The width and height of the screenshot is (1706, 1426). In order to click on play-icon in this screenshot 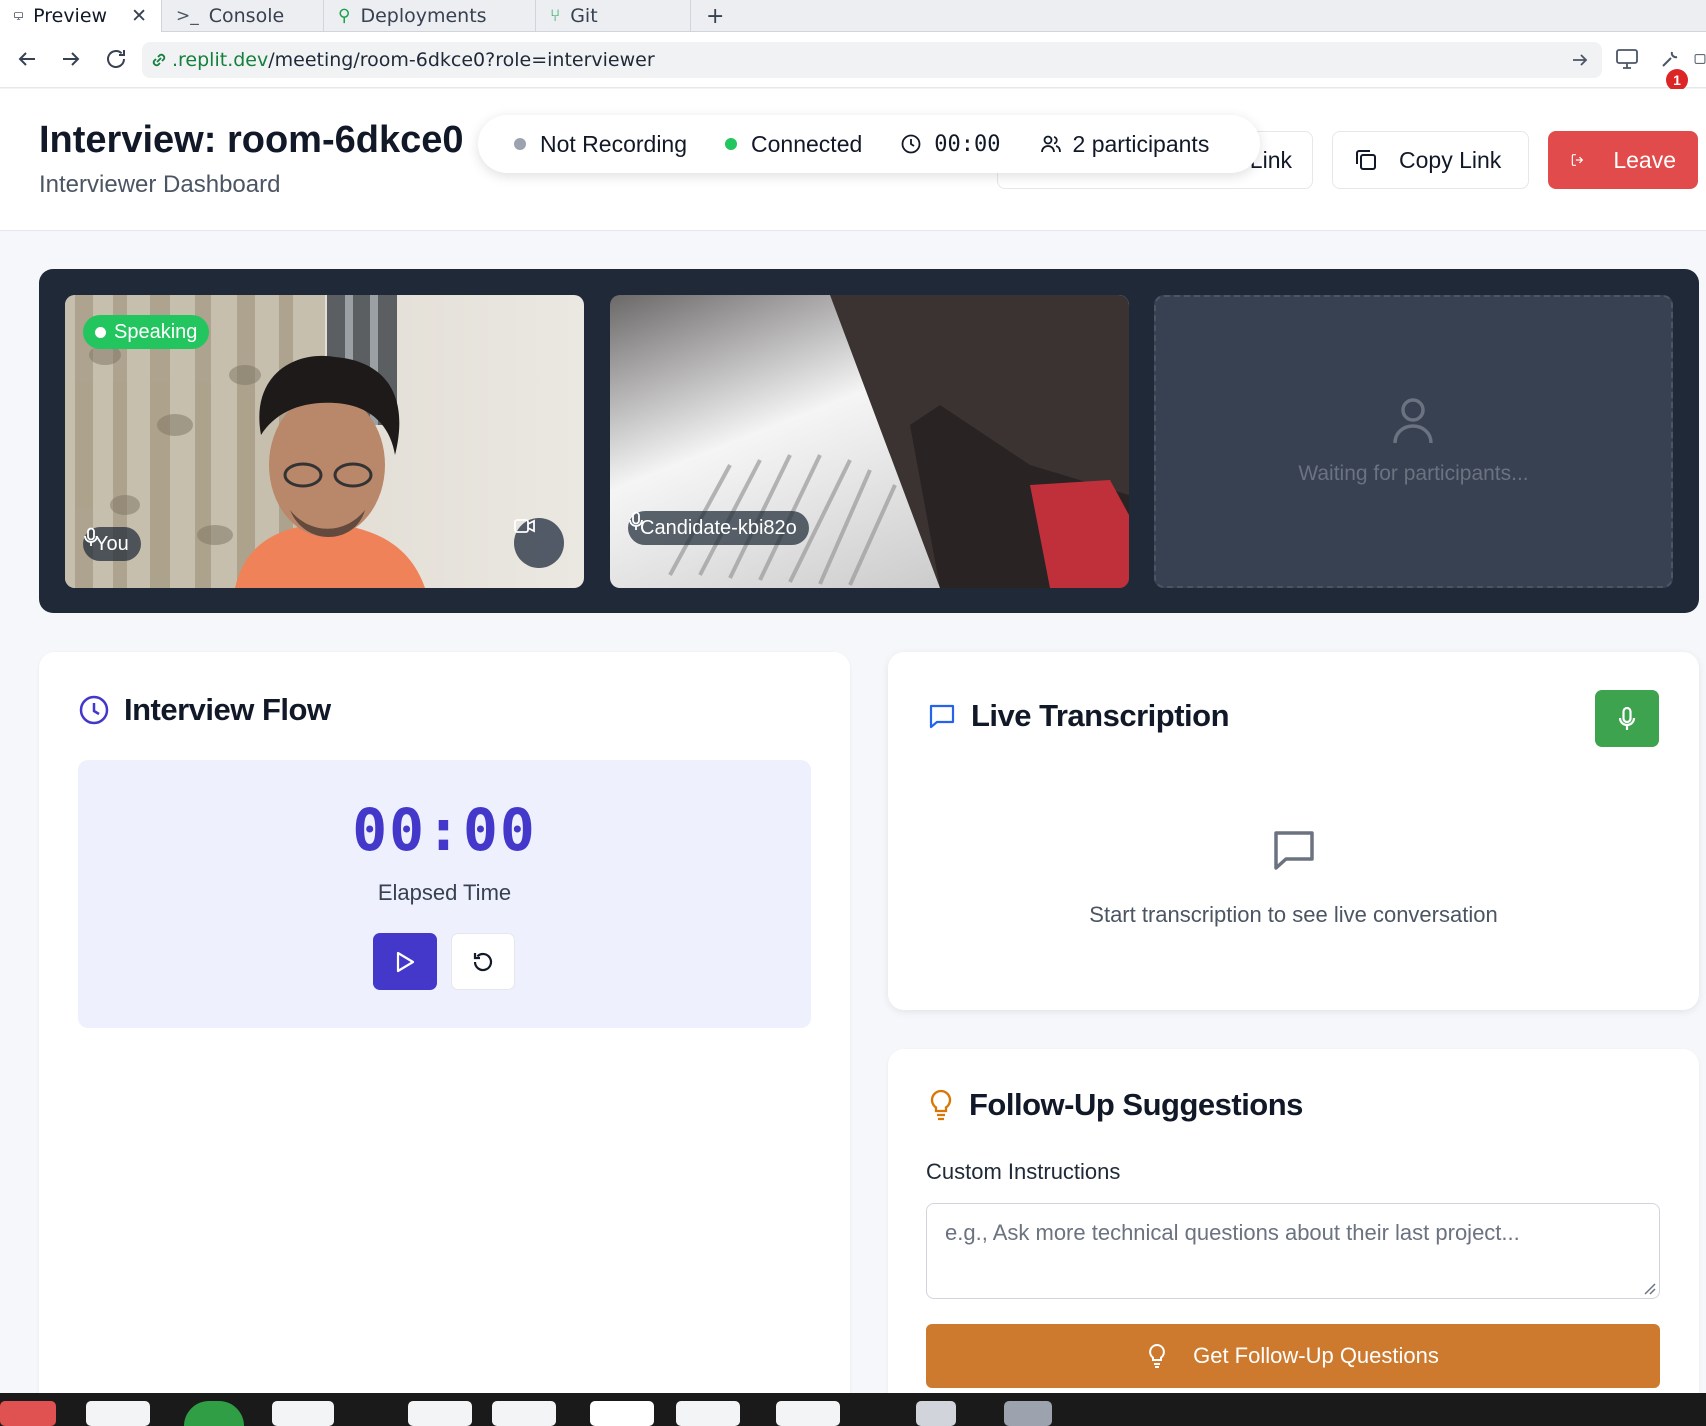, I will do `click(405, 961)`.